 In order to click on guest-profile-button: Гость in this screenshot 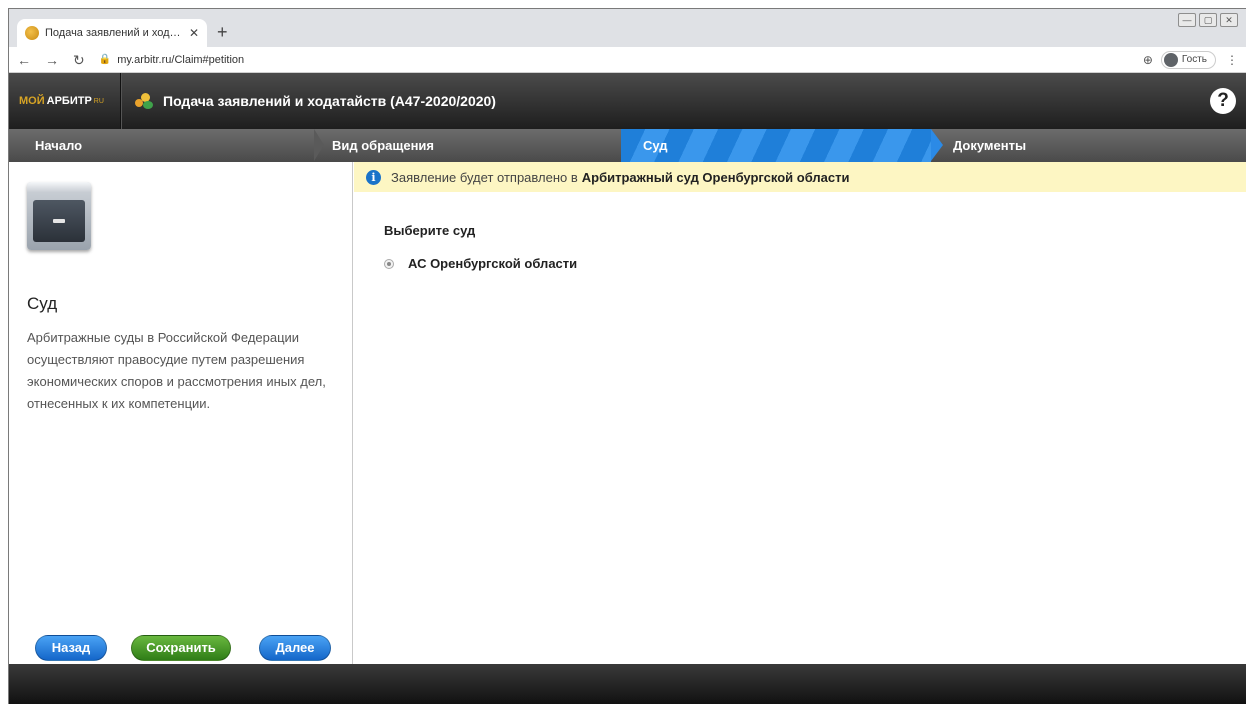, I will do `click(1188, 59)`.